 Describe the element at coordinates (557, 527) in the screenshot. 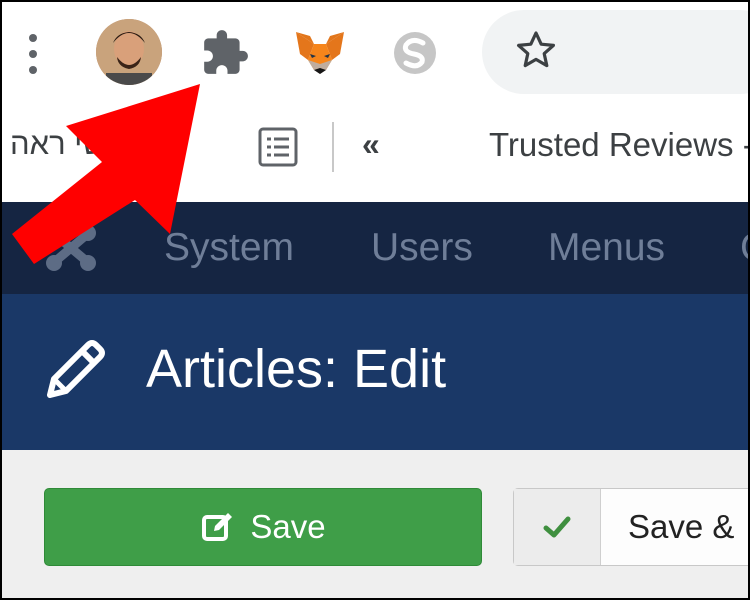

I see `check-icon` at that location.